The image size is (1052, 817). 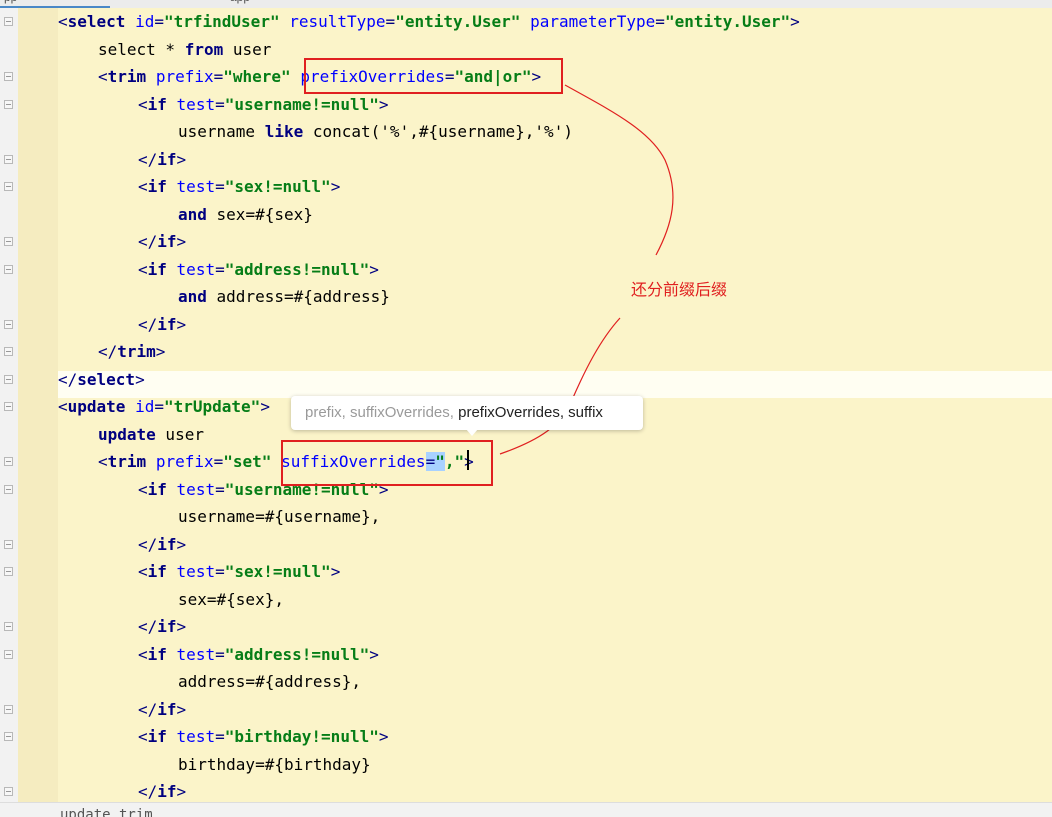 I want to click on completion-items: prefixOverrides, suffix, so click(x=530, y=412).